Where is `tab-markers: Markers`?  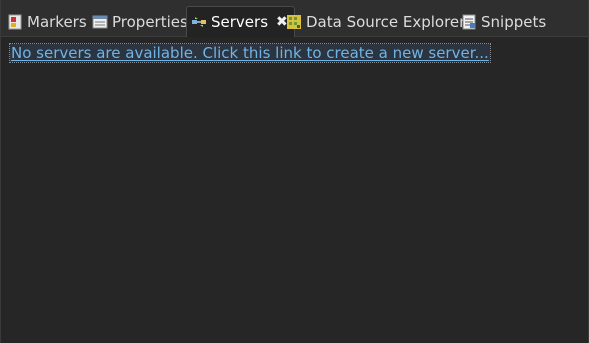
tab-markers: Markers is located at coordinates (47, 21).